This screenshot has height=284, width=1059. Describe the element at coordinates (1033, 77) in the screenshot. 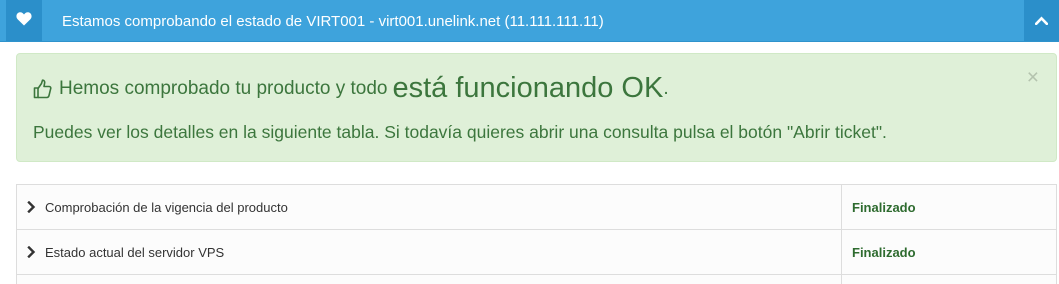

I see `close-icon: ×` at that location.